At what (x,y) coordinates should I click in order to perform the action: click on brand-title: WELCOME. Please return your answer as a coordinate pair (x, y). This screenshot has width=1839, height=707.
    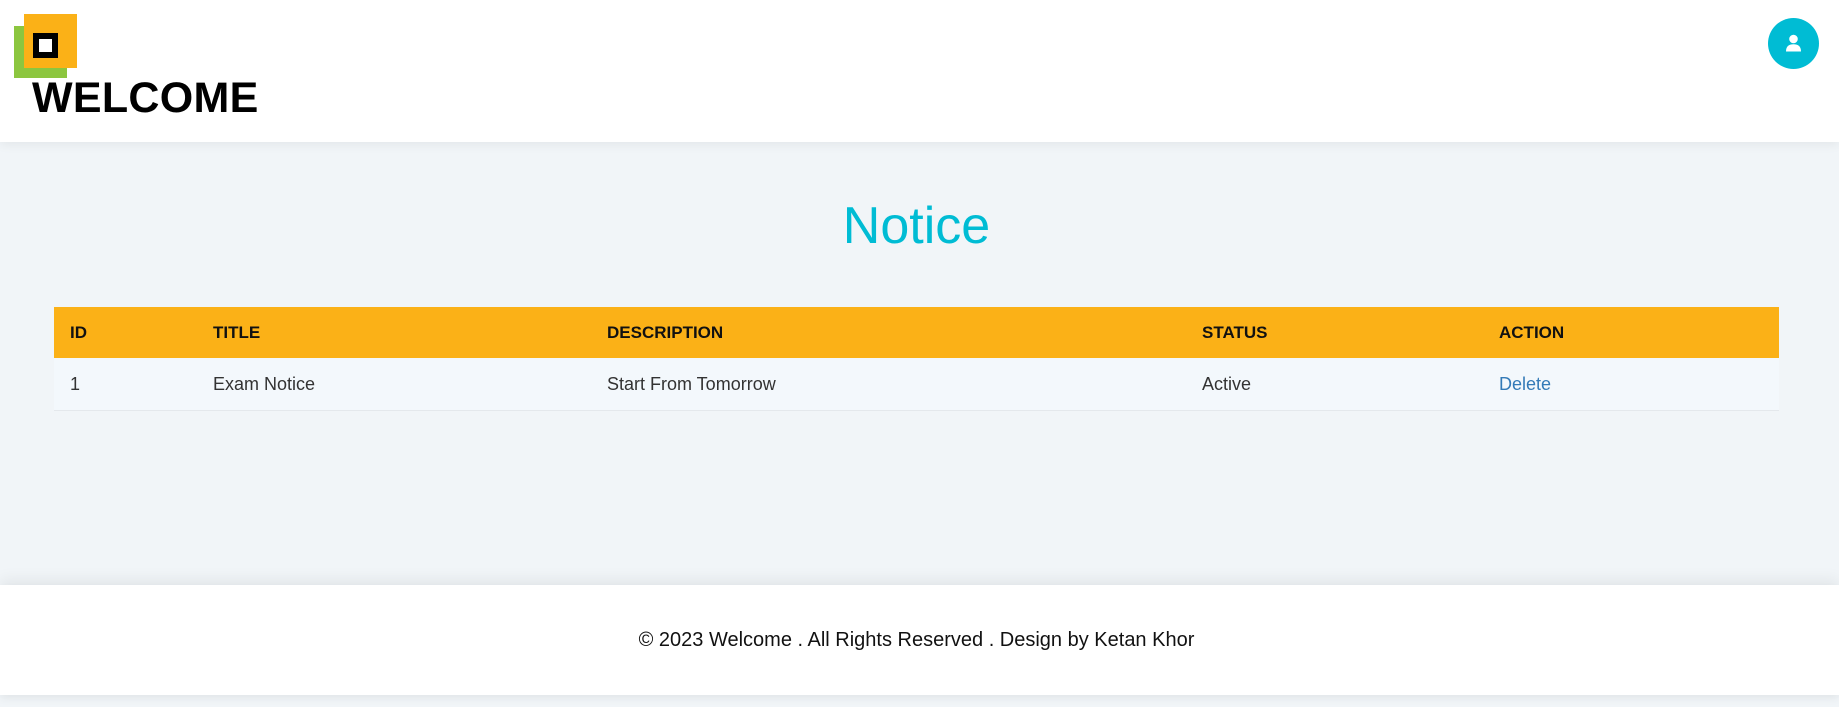
    Looking at the image, I should click on (145, 98).